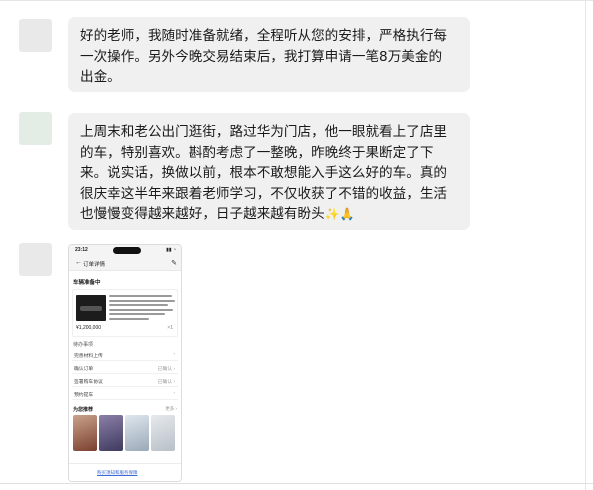 This screenshot has height=490, width=593. I want to click on message-line: 上周末和老公出门逛街，路过华为门店，他一眼就看上了店里, so click(264, 132).